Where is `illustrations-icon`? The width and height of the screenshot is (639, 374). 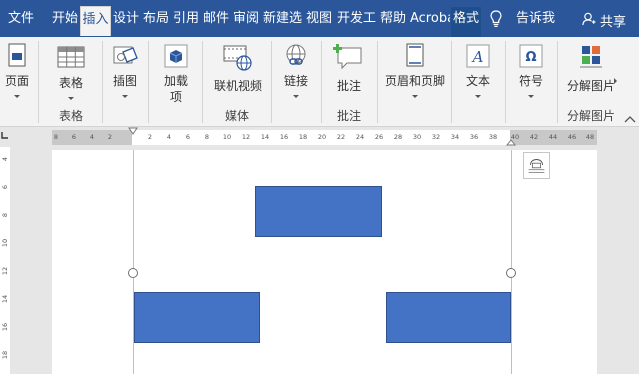
illustrations-icon is located at coordinates (125, 55).